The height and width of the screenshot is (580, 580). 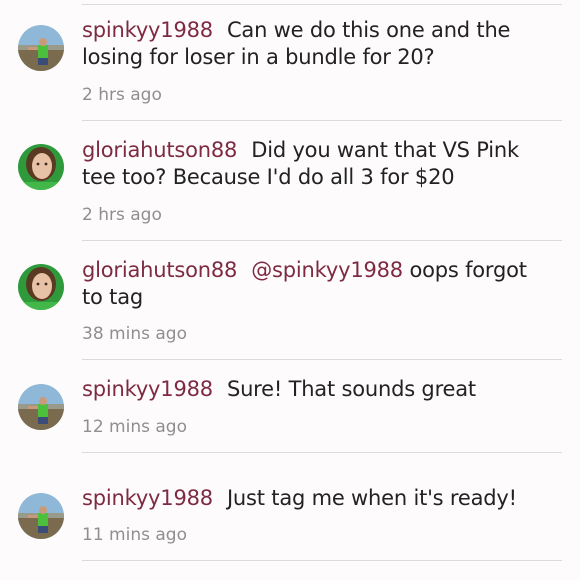 What do you see at coordinates (371, 498) in the screenshot?
I see `comment-message: Just tag me when it's ready!` at bounding box center [371, 498].